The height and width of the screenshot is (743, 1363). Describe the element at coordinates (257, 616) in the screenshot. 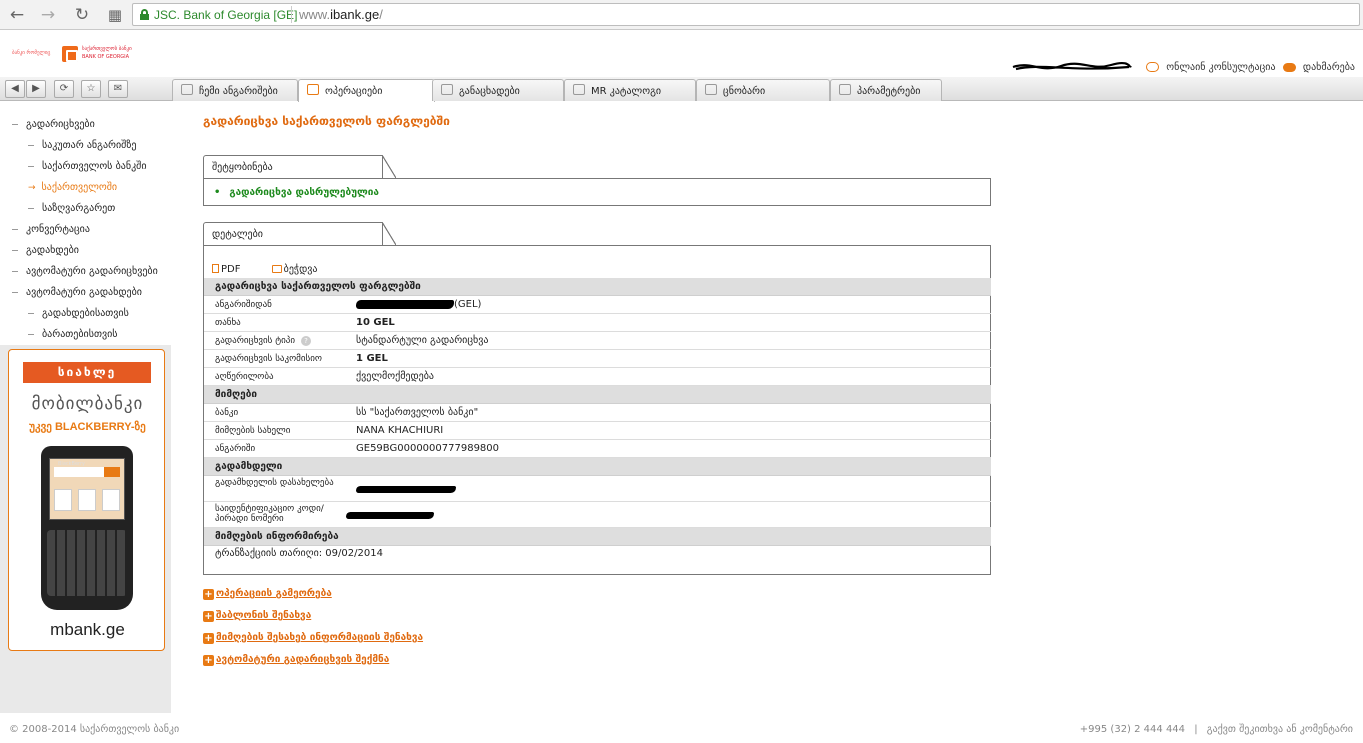

I see `save-template-link: + შაბლონის შენახვა` at that location.